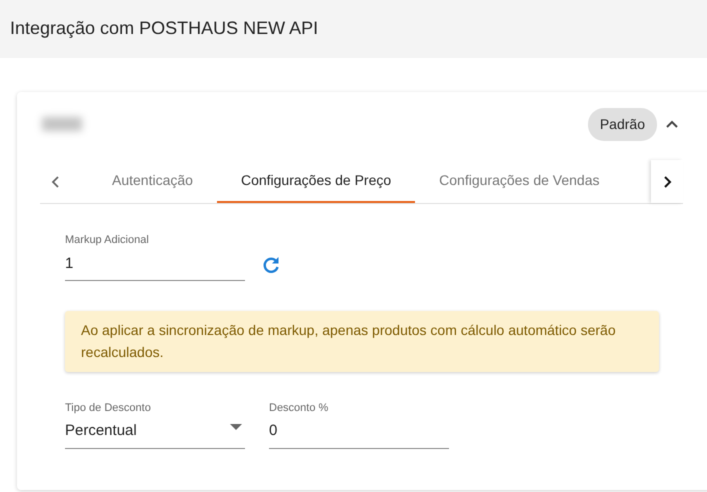 The image size is (707, 492). I want to click on discount-input: 0, so click(359, 433).